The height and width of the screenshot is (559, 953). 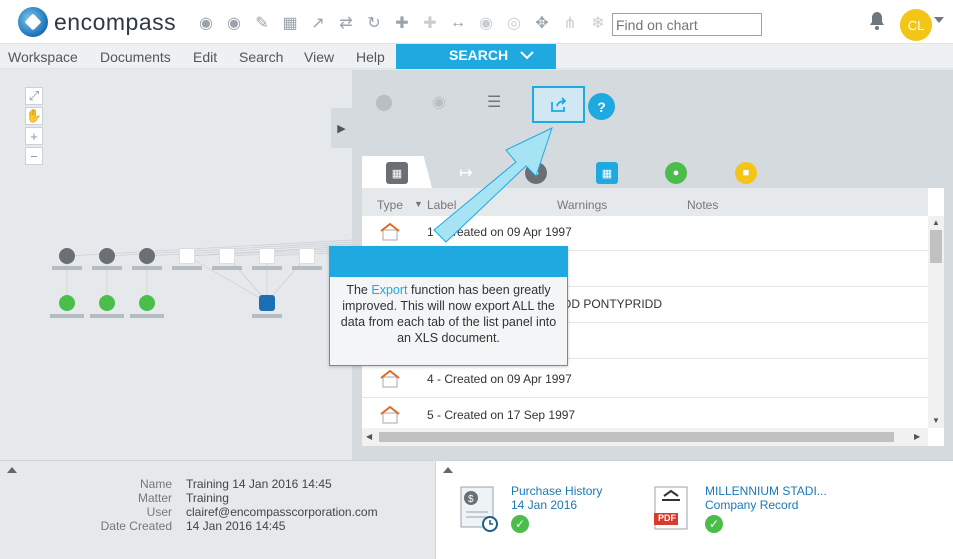 I want to click on documents-tab-icon: ▦, so click(x=397, y=173).